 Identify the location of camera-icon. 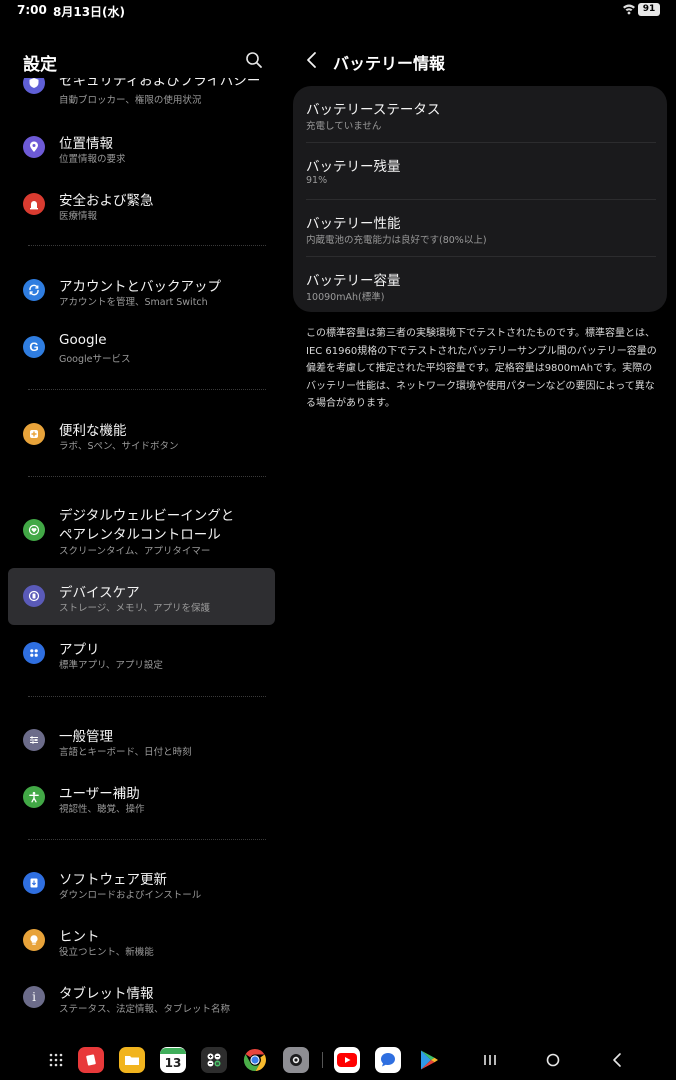
(296, 1060).